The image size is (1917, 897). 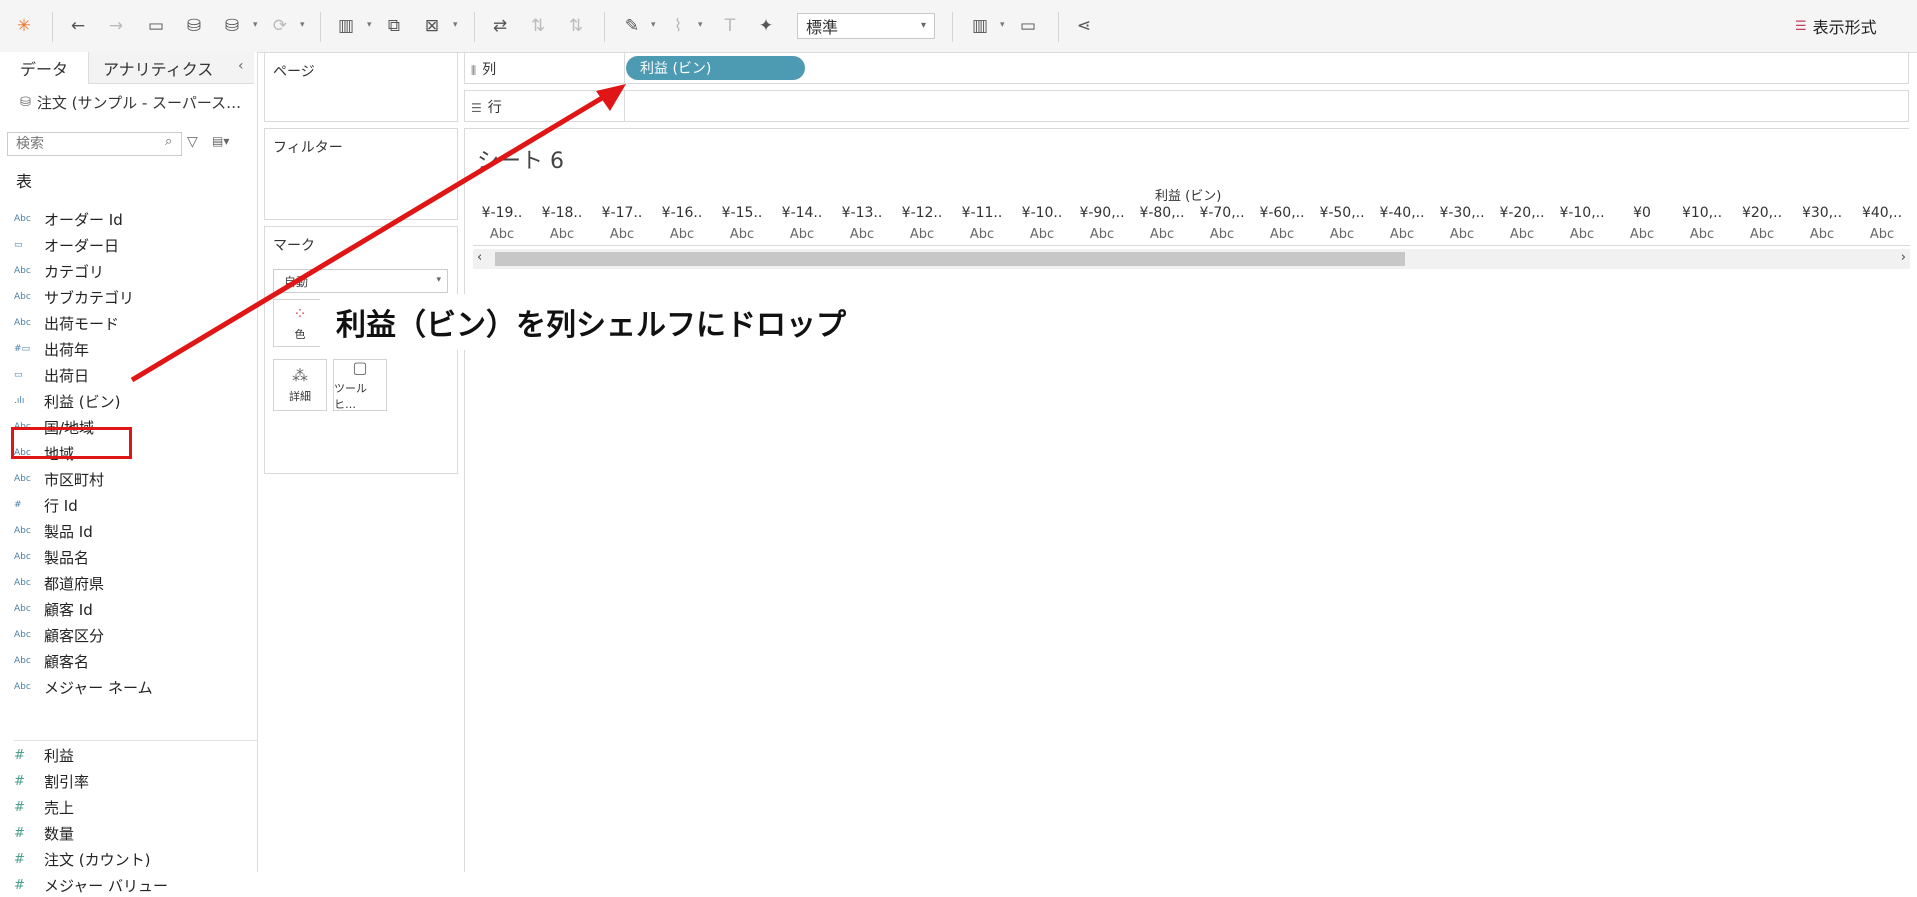 I want to click on detail-button: ⁂ 詳細, so click(x=300, y=385).